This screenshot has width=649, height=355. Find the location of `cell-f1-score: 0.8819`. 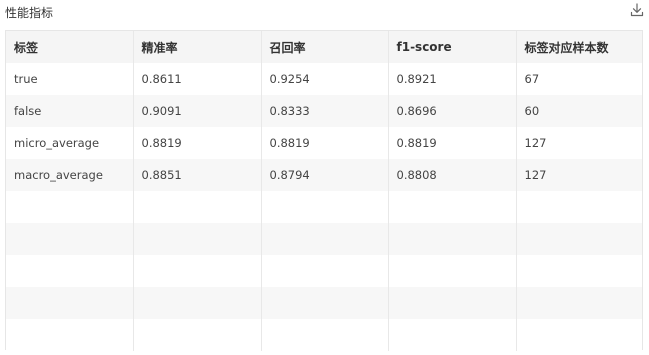

cell-f1-score: 0.8819 is located at coordinates (452, 143).